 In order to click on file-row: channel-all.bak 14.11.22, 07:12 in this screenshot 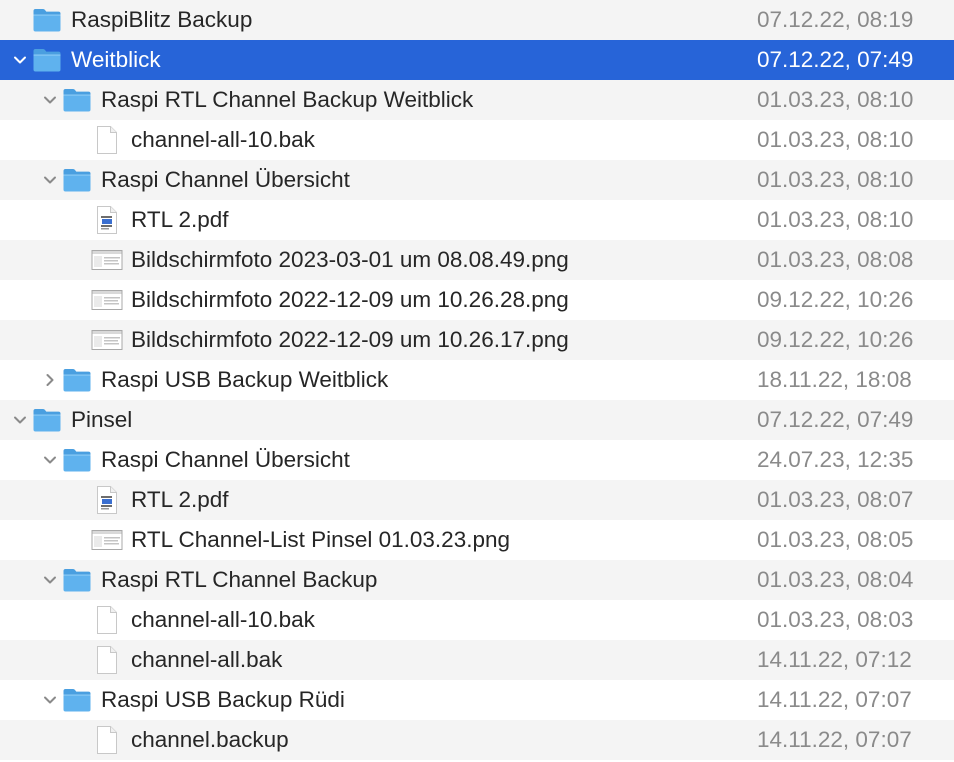, I will do `click(477, 660)`.